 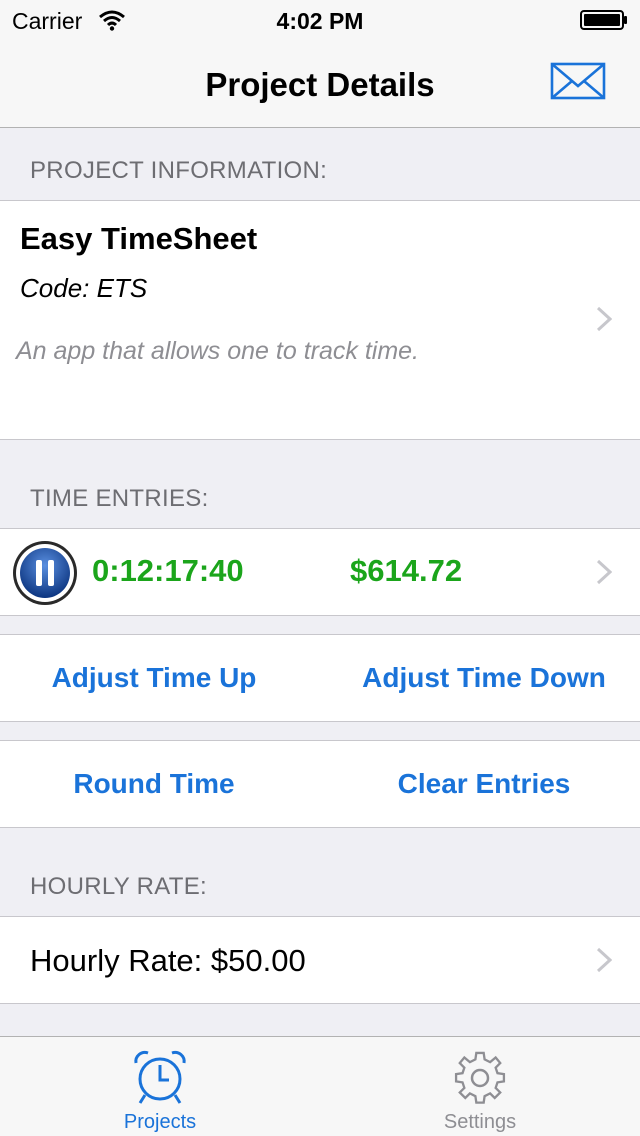 I want to click on hourly-rate-value: Hourly Rate: $50.00, so click(x=168, y=960).